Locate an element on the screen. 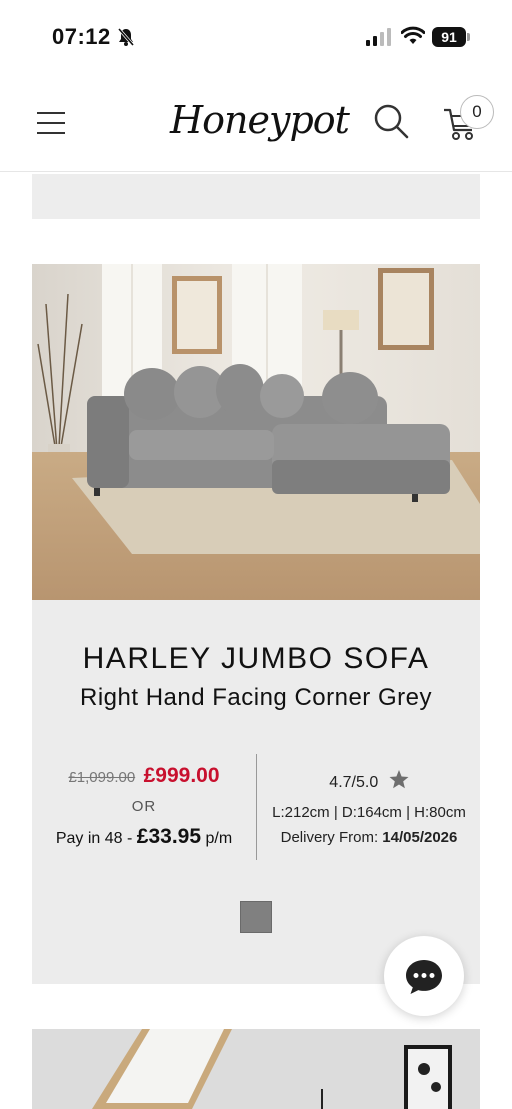  chat-bubble-icon is located at coordinates (424, 977).